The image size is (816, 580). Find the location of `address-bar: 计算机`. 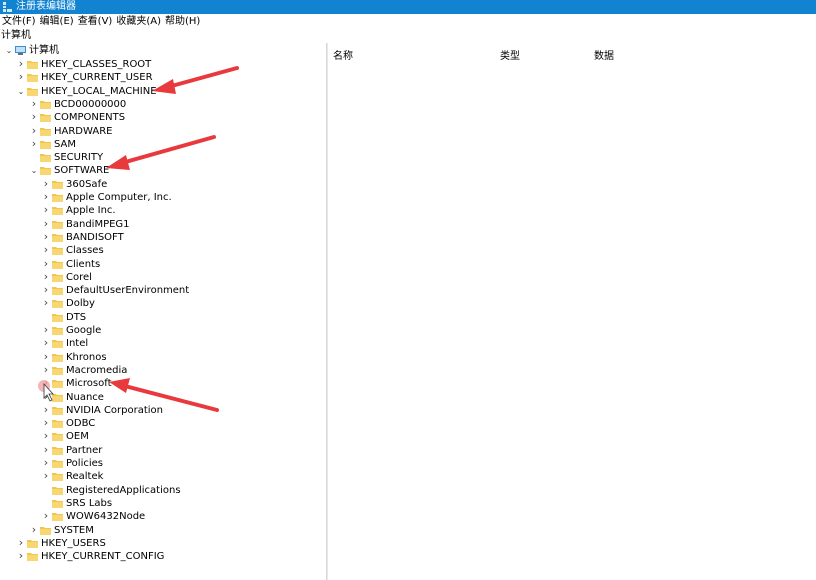

address-bar: 计算机 is located at coordinates (408, 36).